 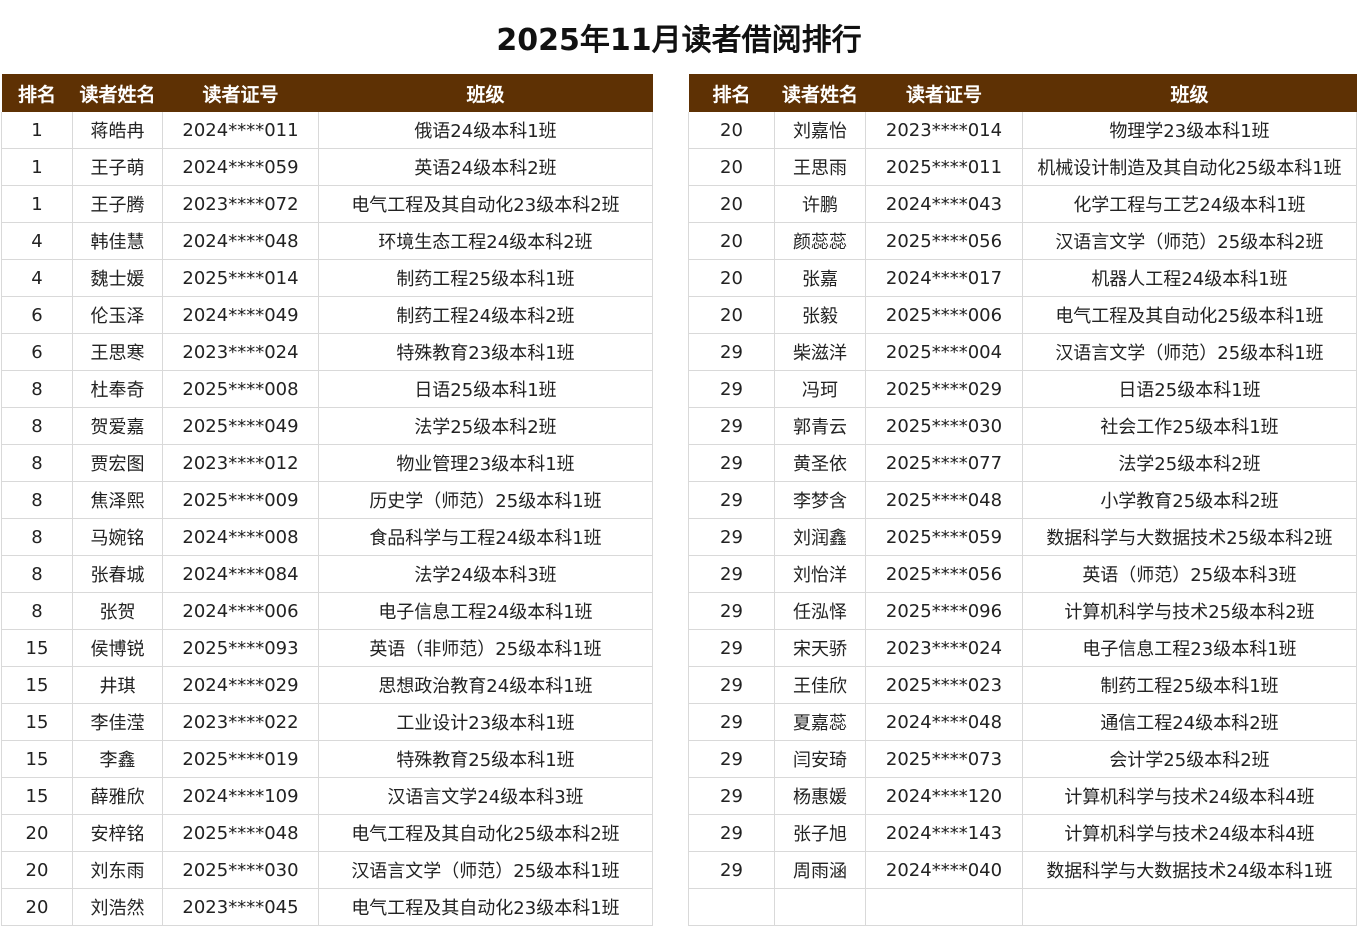 I want to click on cell-card-number: 2025****014, so click(x=240, y=278).